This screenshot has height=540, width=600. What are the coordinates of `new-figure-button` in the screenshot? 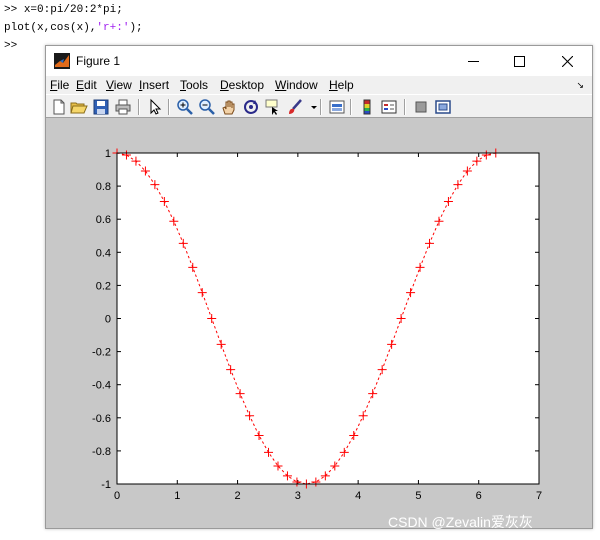 It's located at (59, 107).